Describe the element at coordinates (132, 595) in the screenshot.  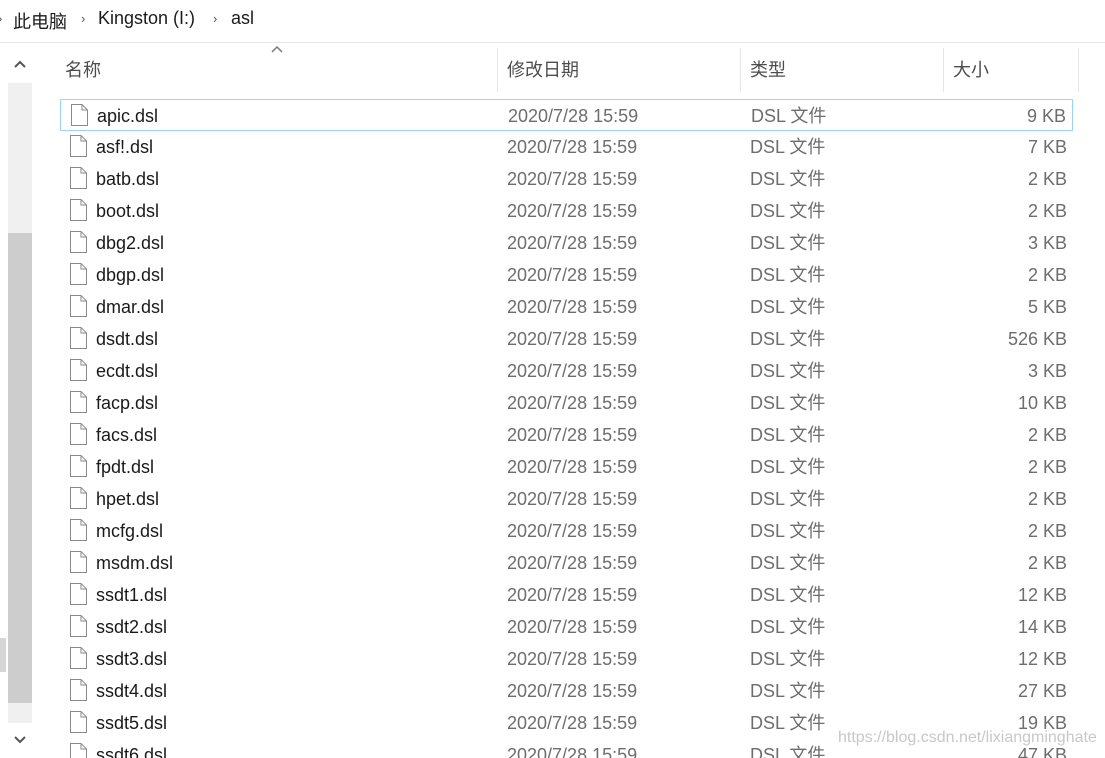
I see `file-name: ssdt1.dsl` at that location.